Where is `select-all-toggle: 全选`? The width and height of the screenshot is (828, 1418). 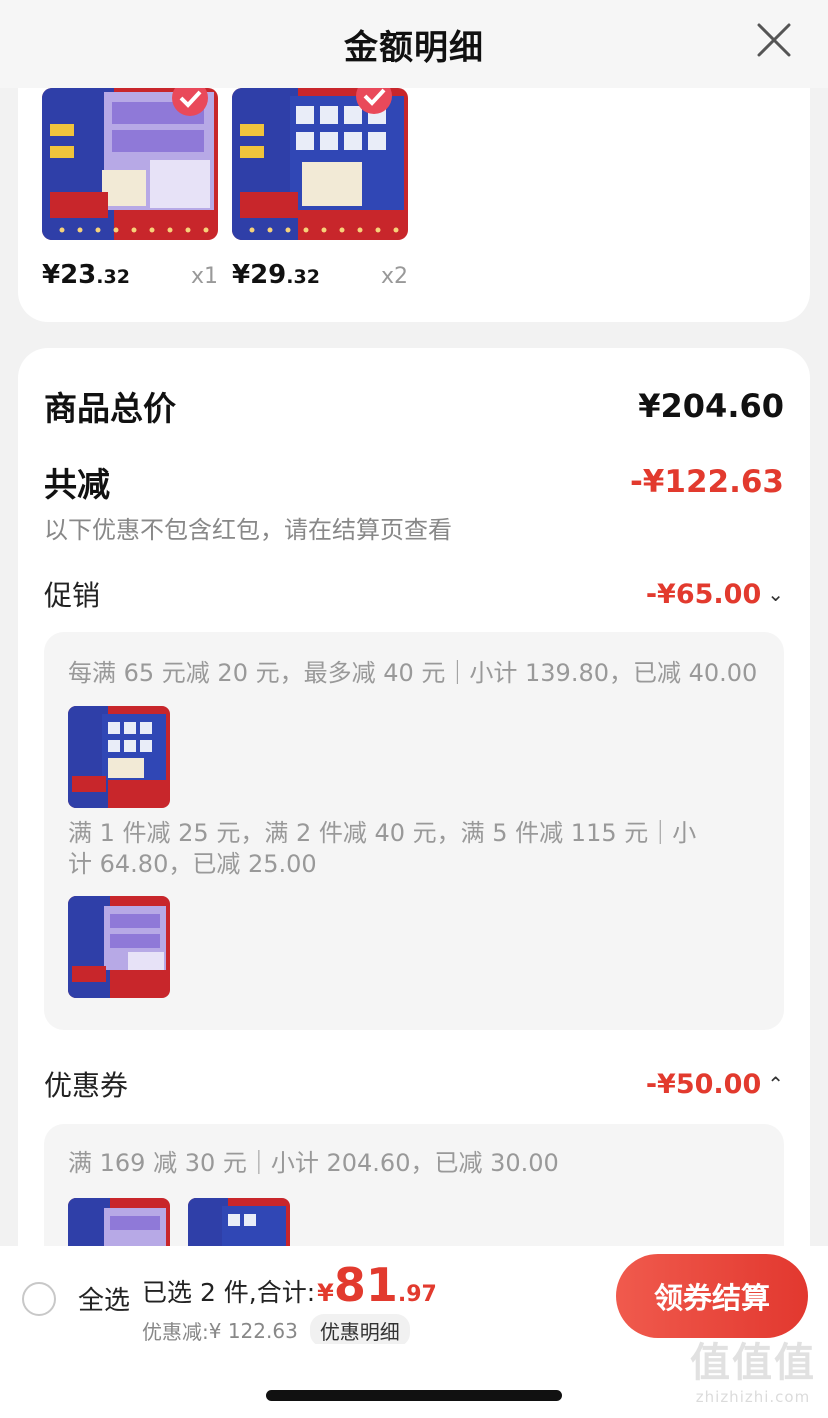 select-all-toggle: 全选 is located at coordinates (76, 1298).